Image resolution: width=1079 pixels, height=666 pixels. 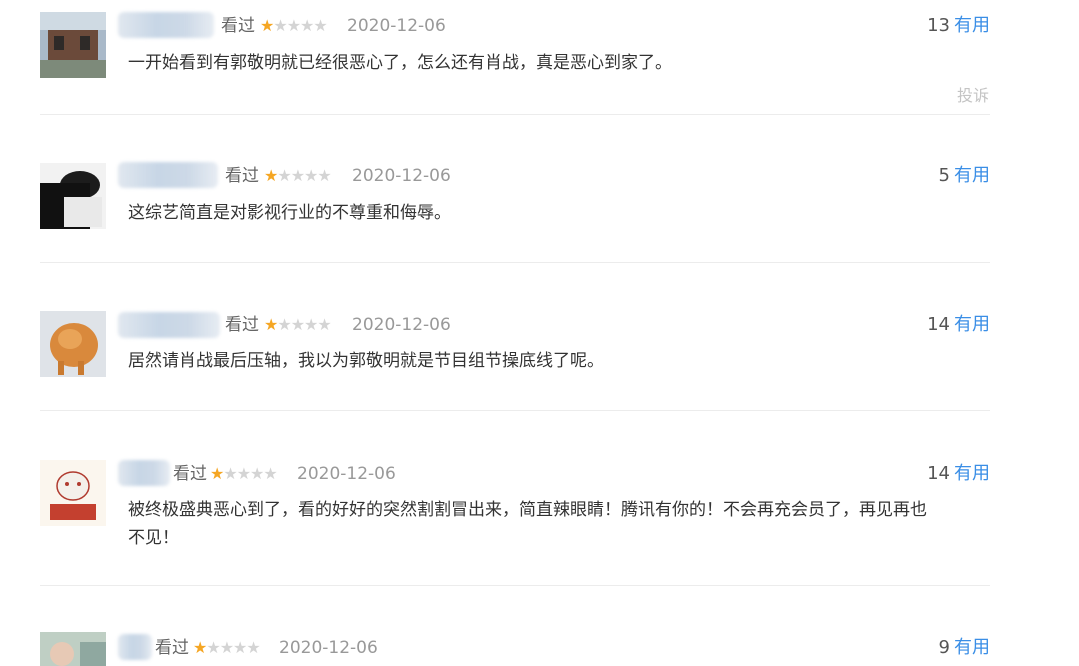 What do you see at coordinates (973, 94) in the screenshot?
I see `report-link: 投诉` at bounding box center [973, 94].